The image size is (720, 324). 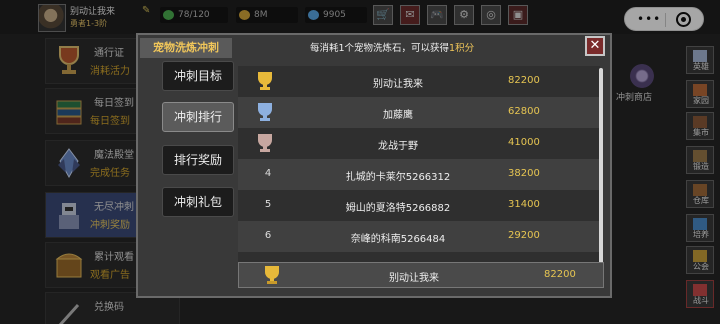 What do you see at coordinates (398, 146) in the screenshot?
I see `player-name-cell: 龙战于野` at bounding box center [398, 146].